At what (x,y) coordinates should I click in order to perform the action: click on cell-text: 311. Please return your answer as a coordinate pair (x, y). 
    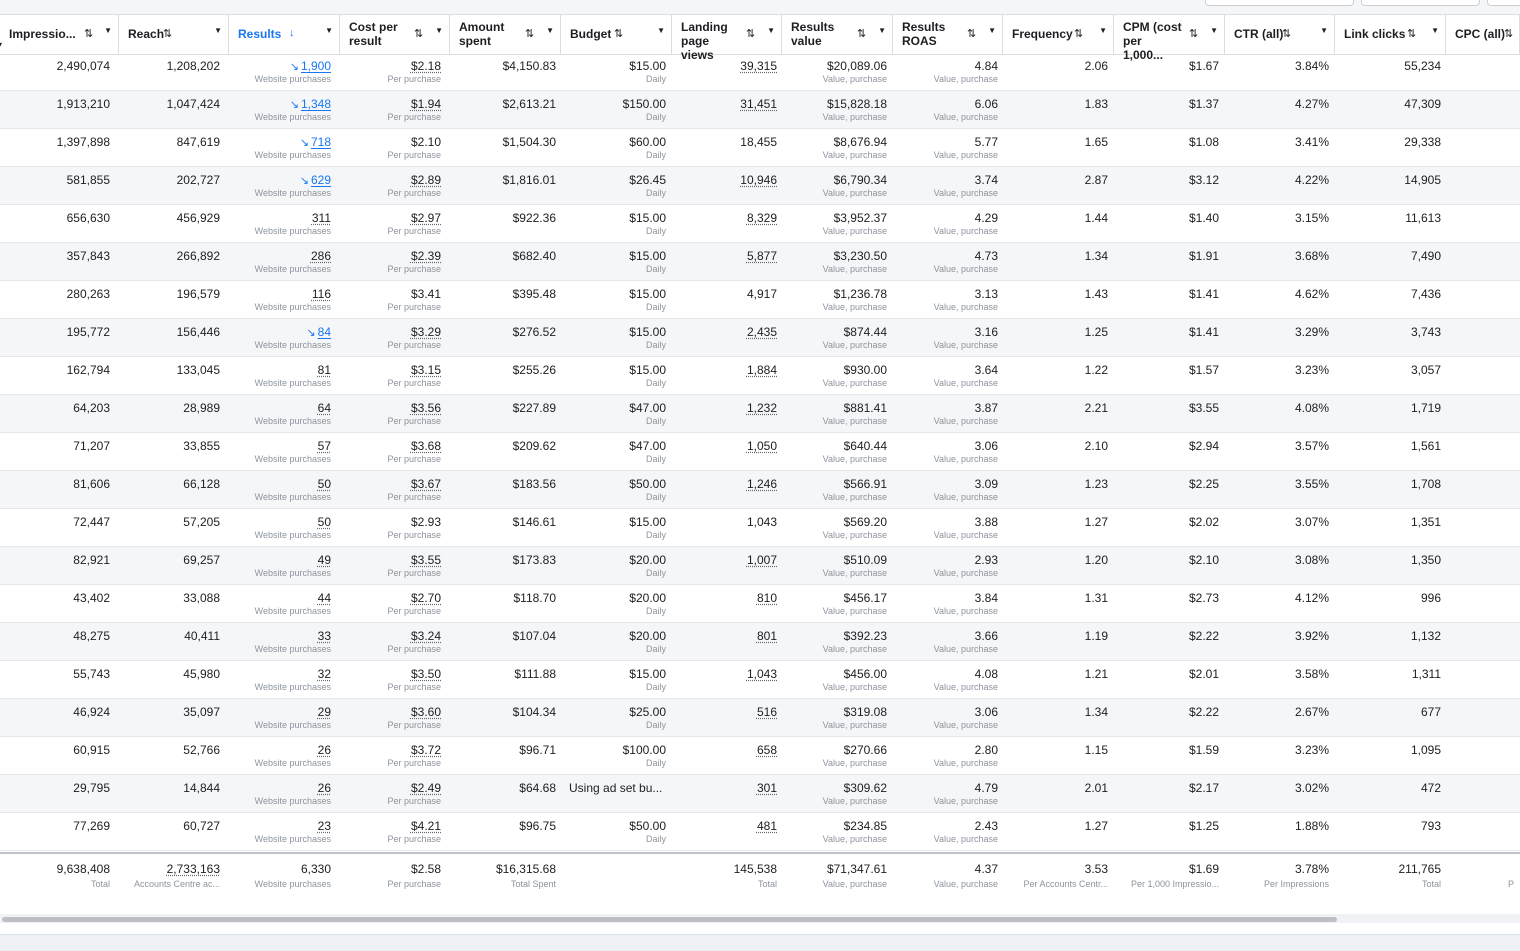
    Looking at the image, I should click on (321, 218).